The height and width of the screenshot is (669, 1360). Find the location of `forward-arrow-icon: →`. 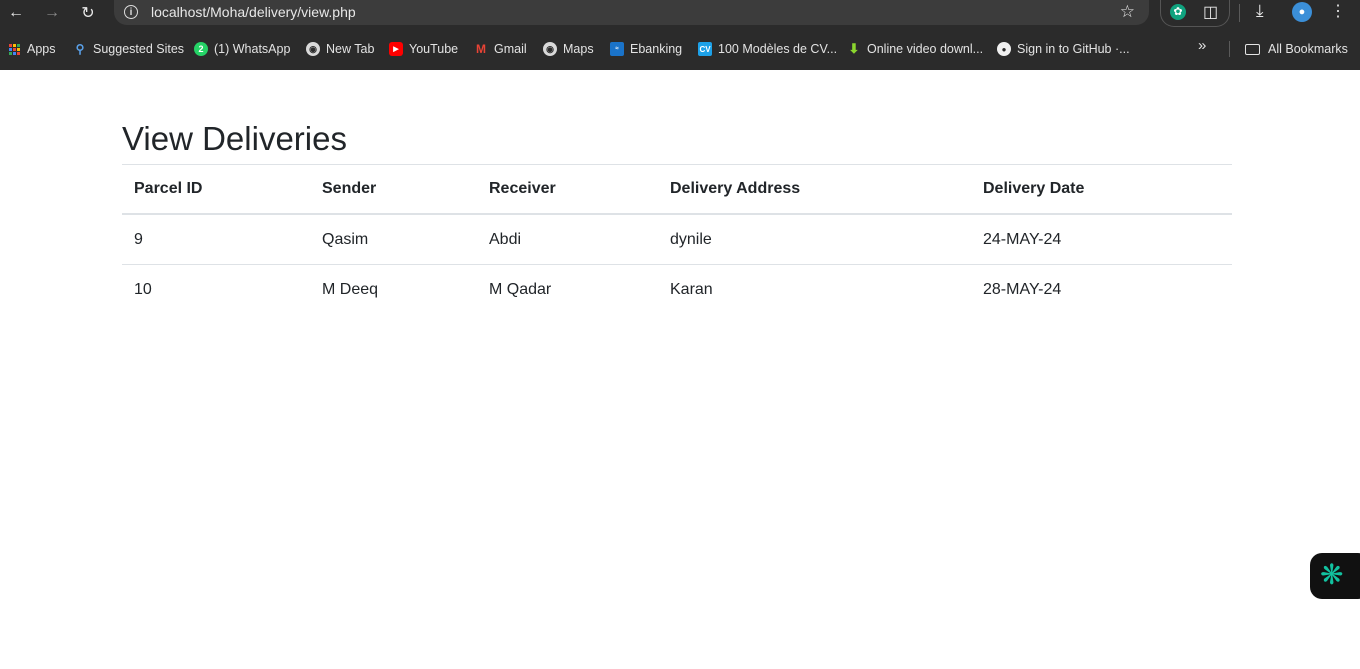

forward-arrow-icon: → is located at coordinates (52, 12).